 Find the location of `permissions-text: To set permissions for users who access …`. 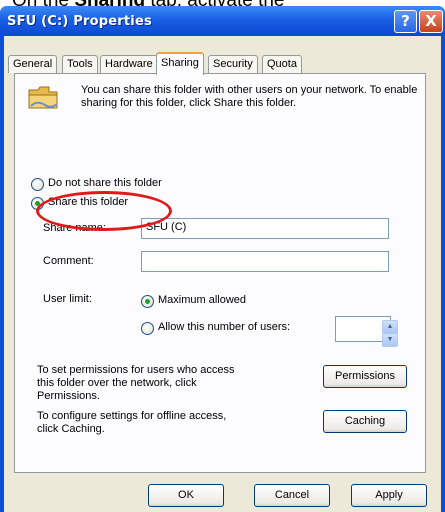

permissions-text: To set permissions for users who access … is located at coordinates (136, 383).